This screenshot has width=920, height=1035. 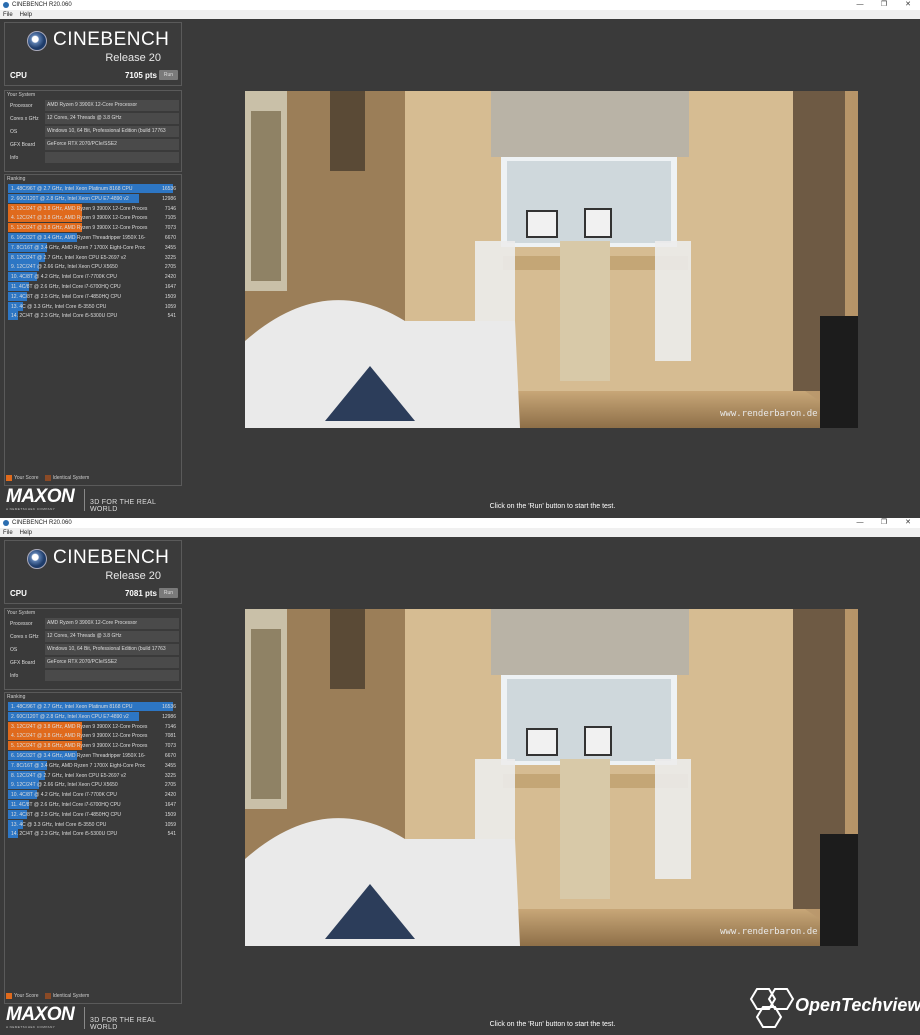 What do you see at coordinates (769, 932) in the screenshot?
I see `render-watermark: www.renderbaron.de` at bounding box center [769, 932].